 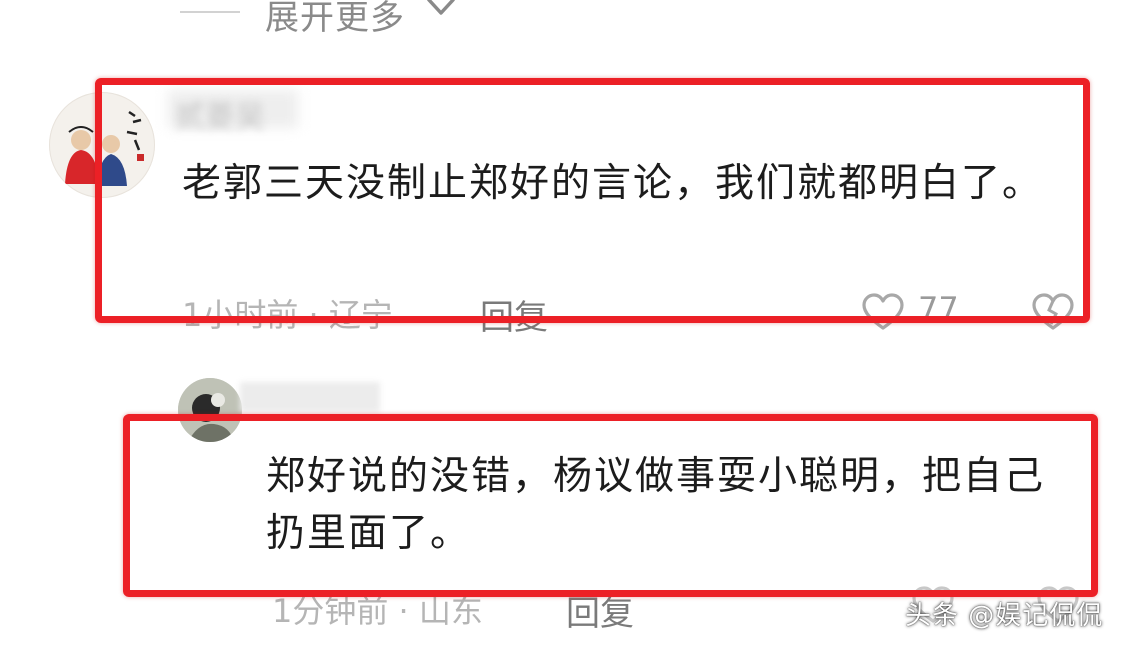 What do you see at coordinates (310, 397) in the screenshot?
I see `username-blurred` at bounding box center [310, 397].